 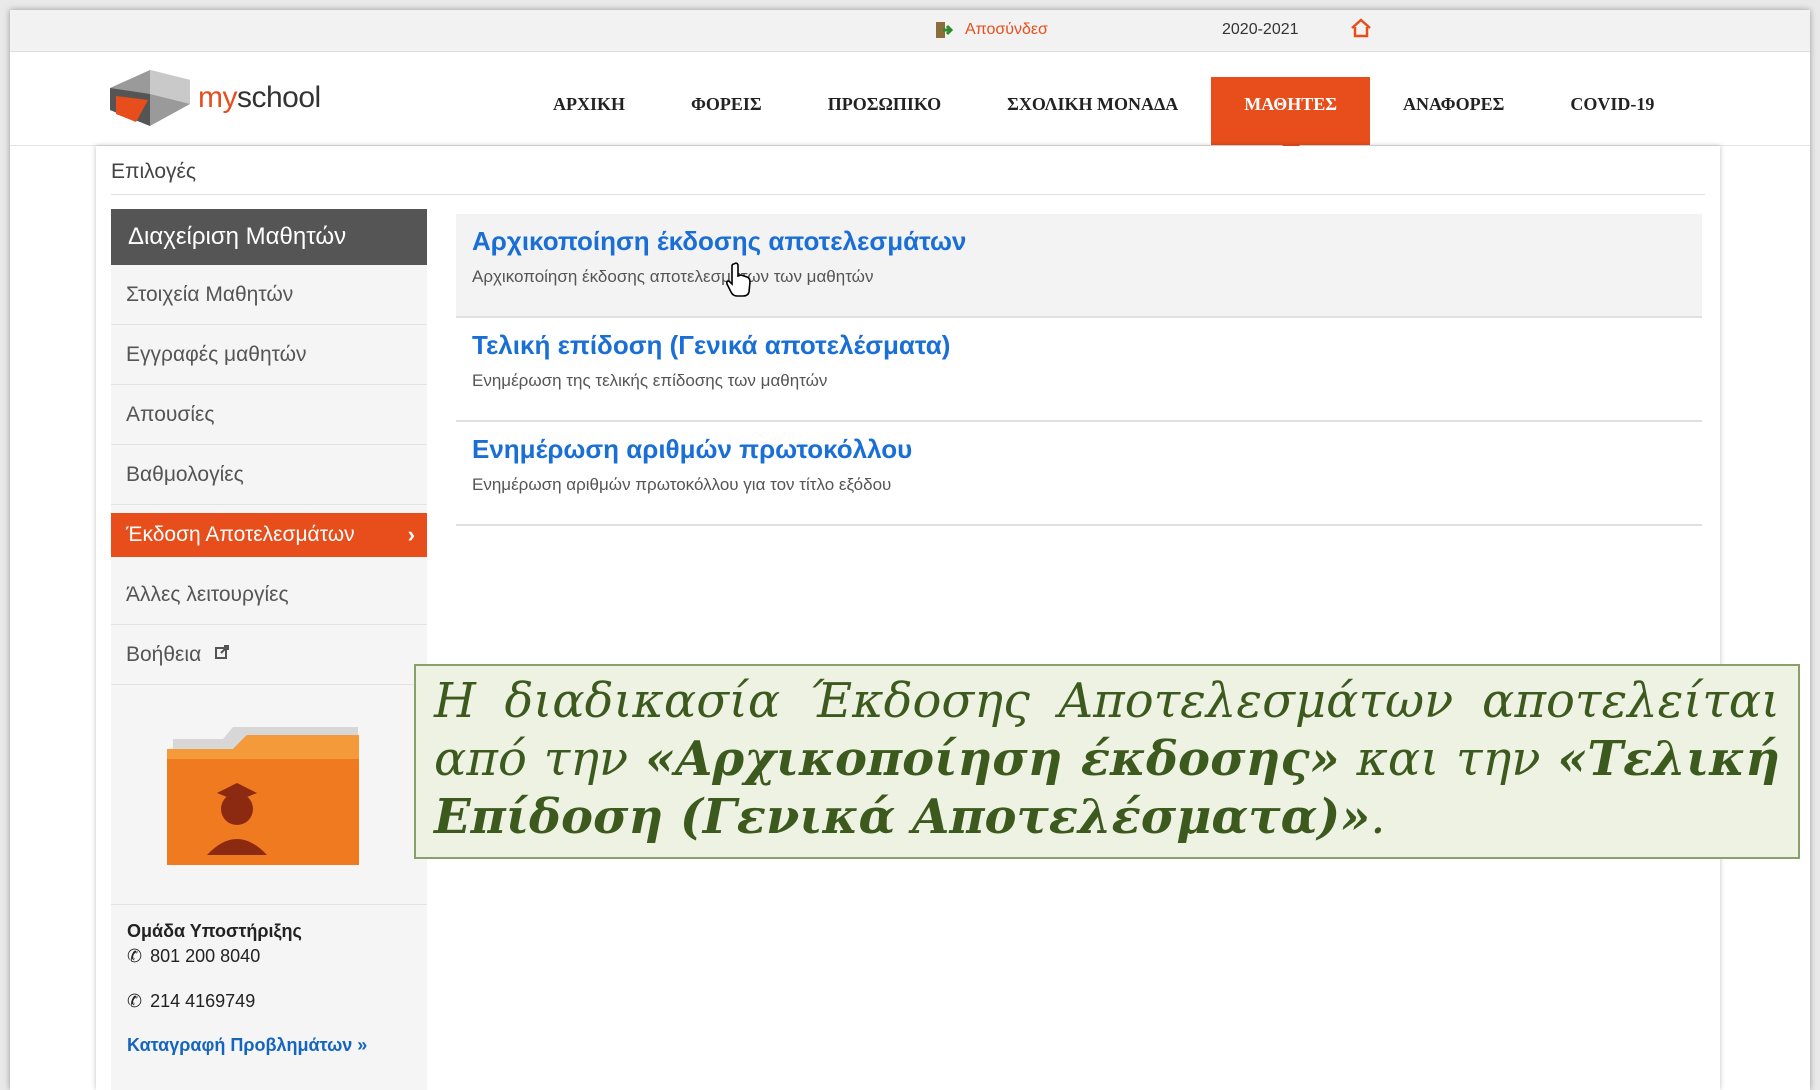 I want to click on final-performance-link: Τελική επίδοση (Γενικά αποτελέσματα), so click(x=711, y=345).